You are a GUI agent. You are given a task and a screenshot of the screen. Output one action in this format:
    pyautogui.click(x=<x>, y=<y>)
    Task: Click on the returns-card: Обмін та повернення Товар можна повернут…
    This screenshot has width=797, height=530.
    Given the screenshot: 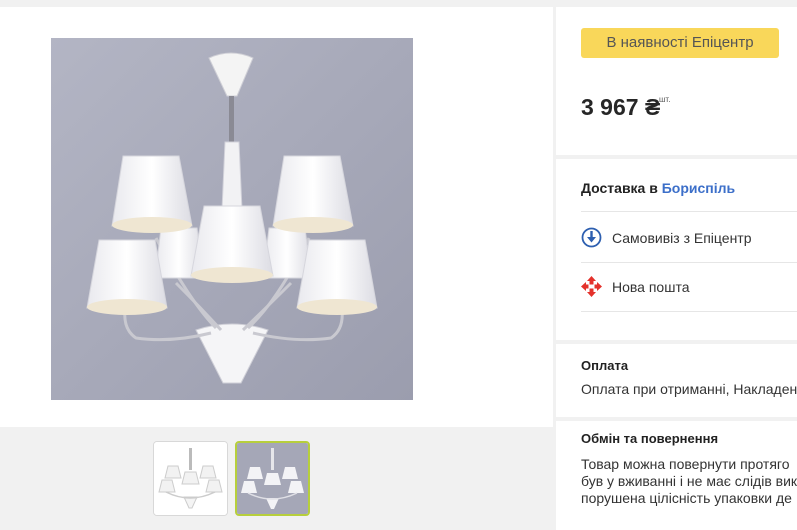 What is the action you would take?
    pyautogui.click(x=676, y=475)
    